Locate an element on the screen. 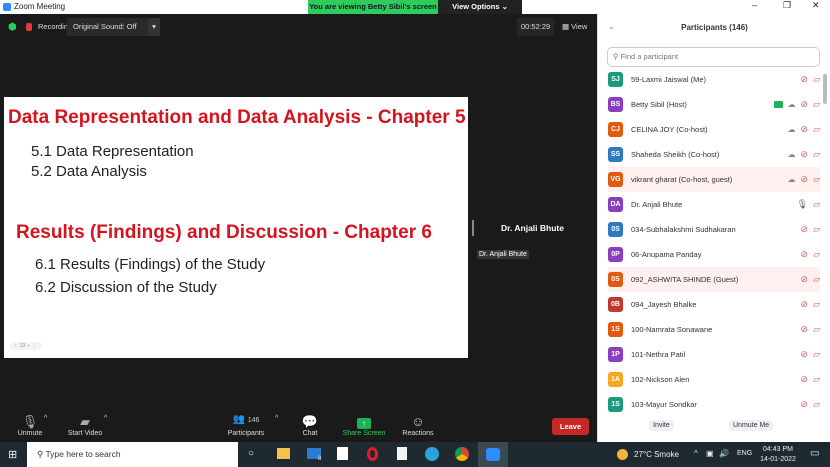  splitter-handle is located at coordinates (473, 228).